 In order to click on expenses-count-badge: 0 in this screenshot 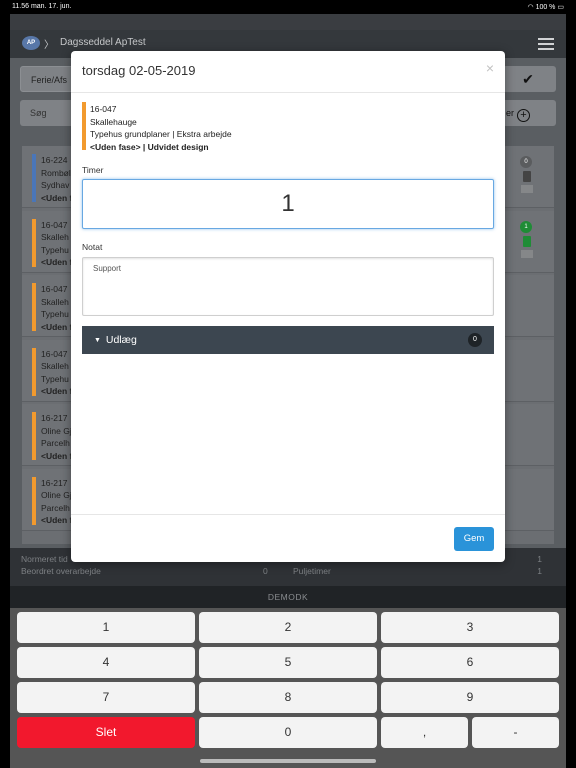, I will do `click(475, 340)`.